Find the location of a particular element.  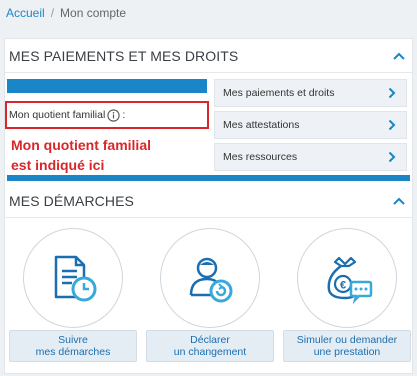

button-line-1: Simuler ou demander is located at coordinates (347, 340).